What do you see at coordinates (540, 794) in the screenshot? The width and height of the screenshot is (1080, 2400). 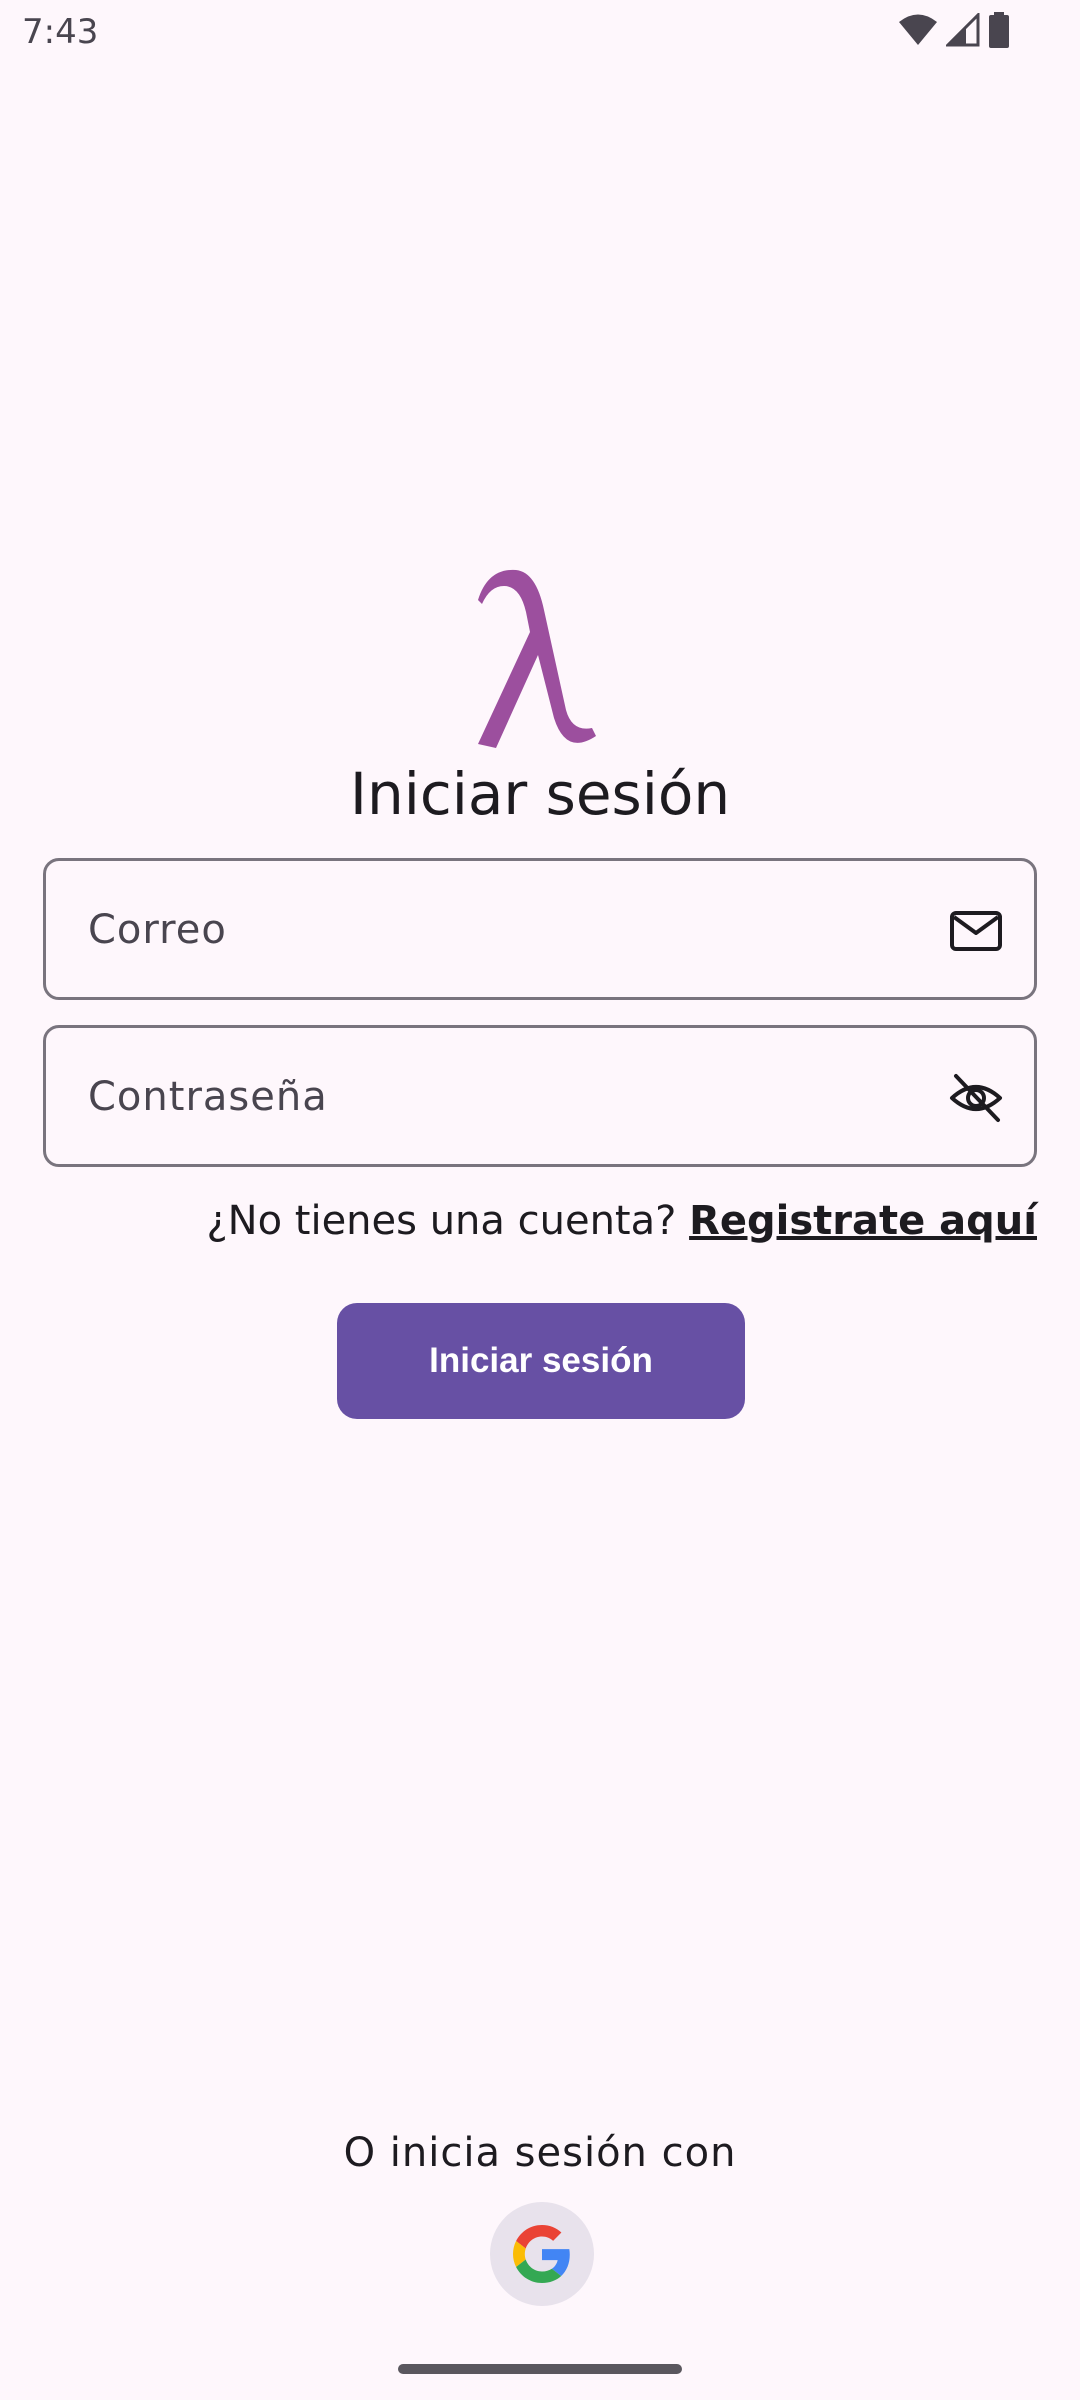 I see `page-title: Iniciar sesión` at bounding box center [540, 794].